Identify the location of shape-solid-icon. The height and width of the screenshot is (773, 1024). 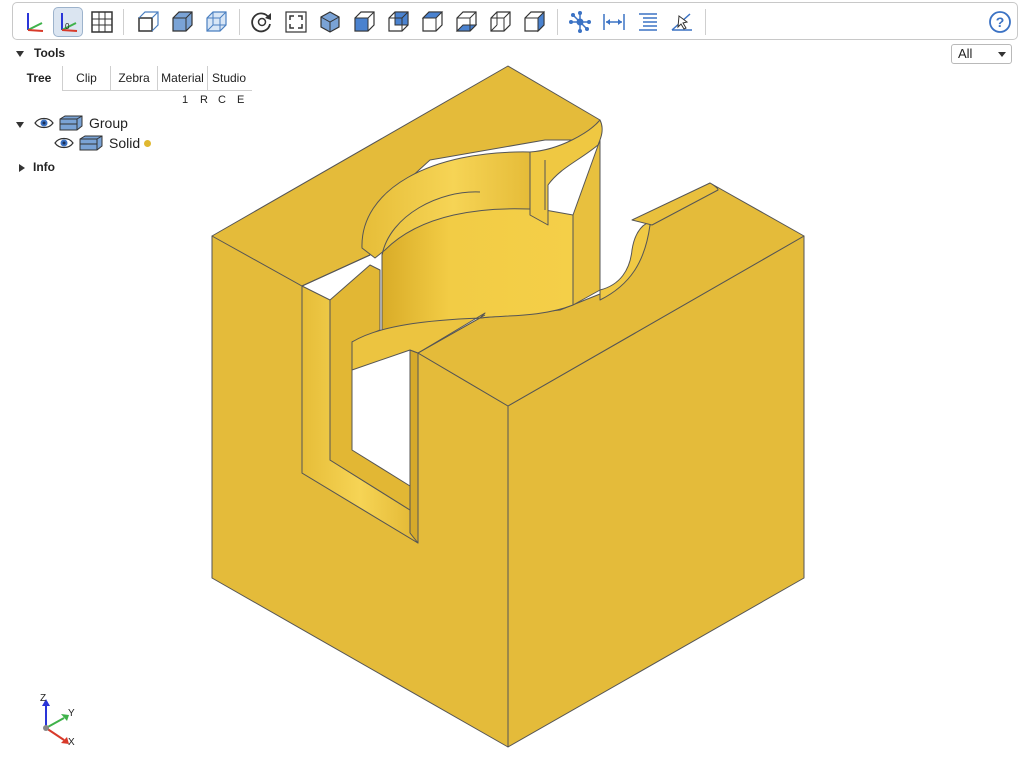
(91, 143).